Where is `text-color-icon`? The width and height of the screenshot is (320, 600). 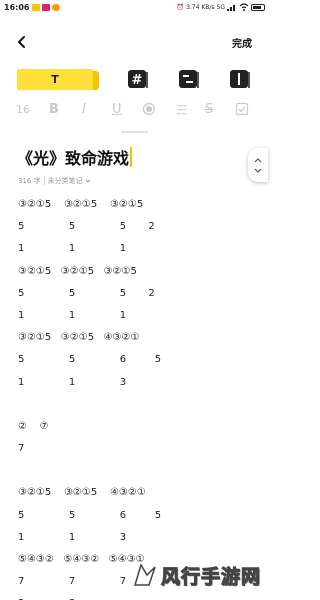
text-color-icon is located at coordinates (149, 109).